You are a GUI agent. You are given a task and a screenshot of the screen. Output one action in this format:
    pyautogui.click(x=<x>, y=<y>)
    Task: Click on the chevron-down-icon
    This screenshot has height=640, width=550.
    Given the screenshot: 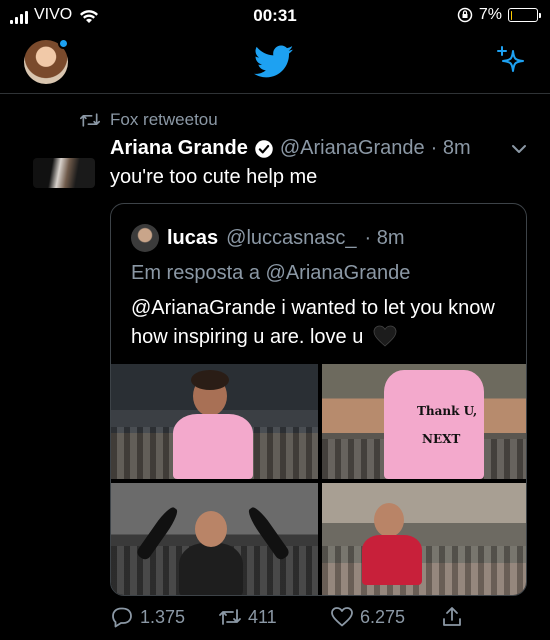 What is the action you would take?
    pyautogui.click(x=519, y=149)
    